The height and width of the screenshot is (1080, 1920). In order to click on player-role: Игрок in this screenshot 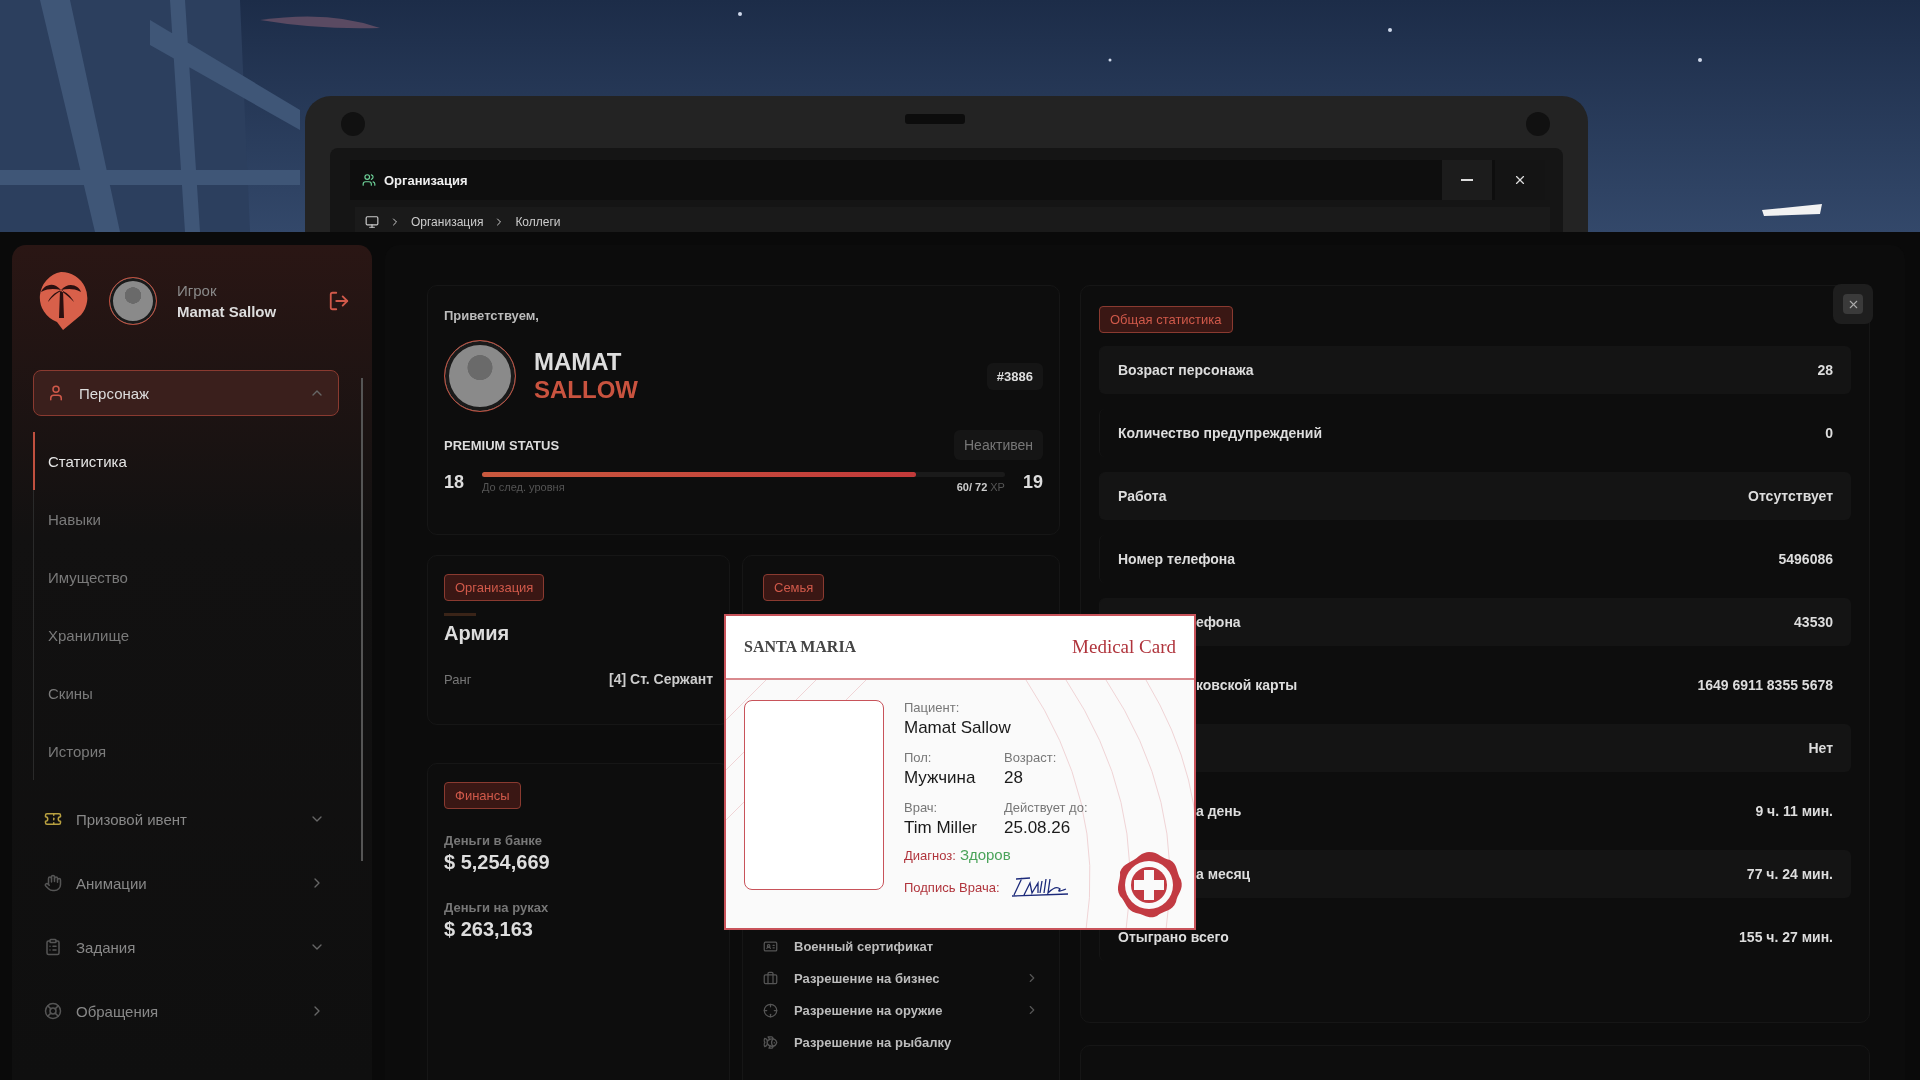, I will do `click(197, 290)`.